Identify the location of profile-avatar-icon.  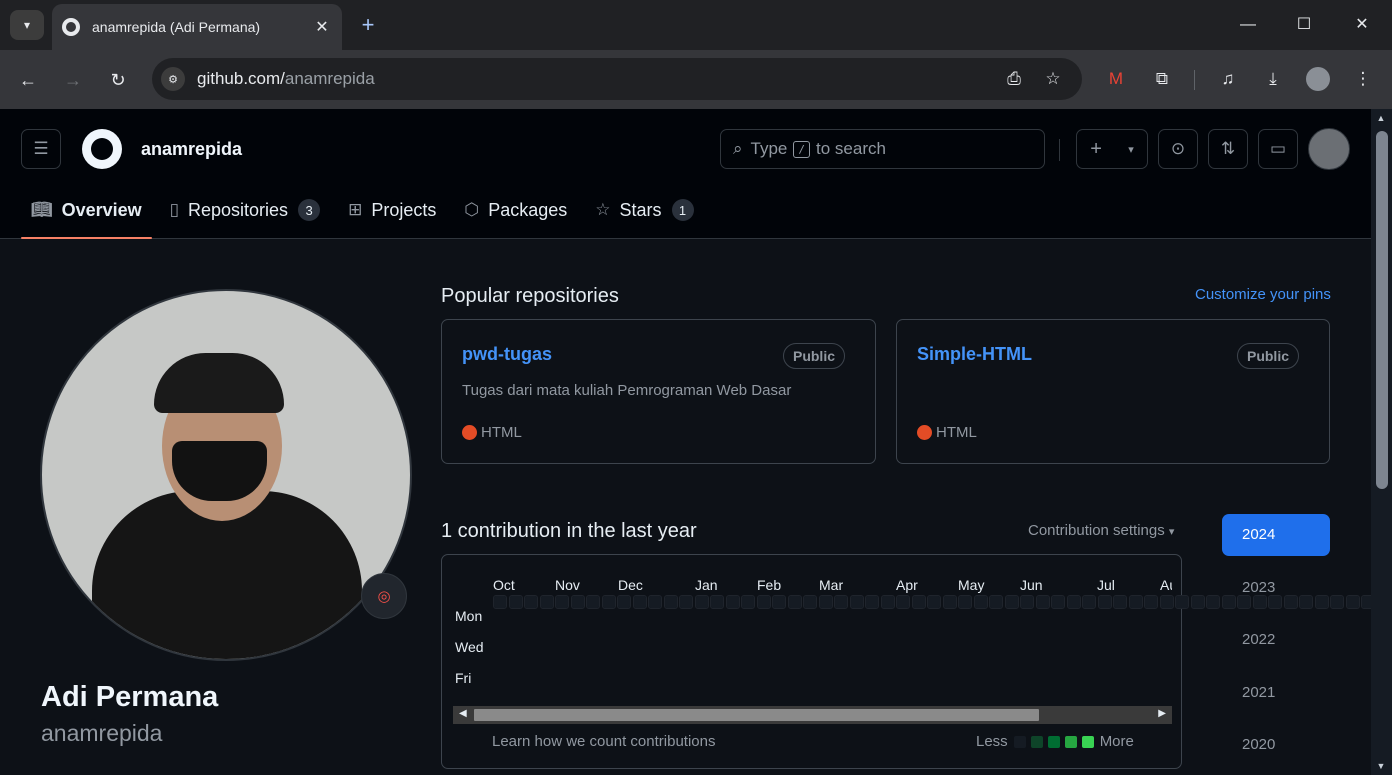
(1318, 79).